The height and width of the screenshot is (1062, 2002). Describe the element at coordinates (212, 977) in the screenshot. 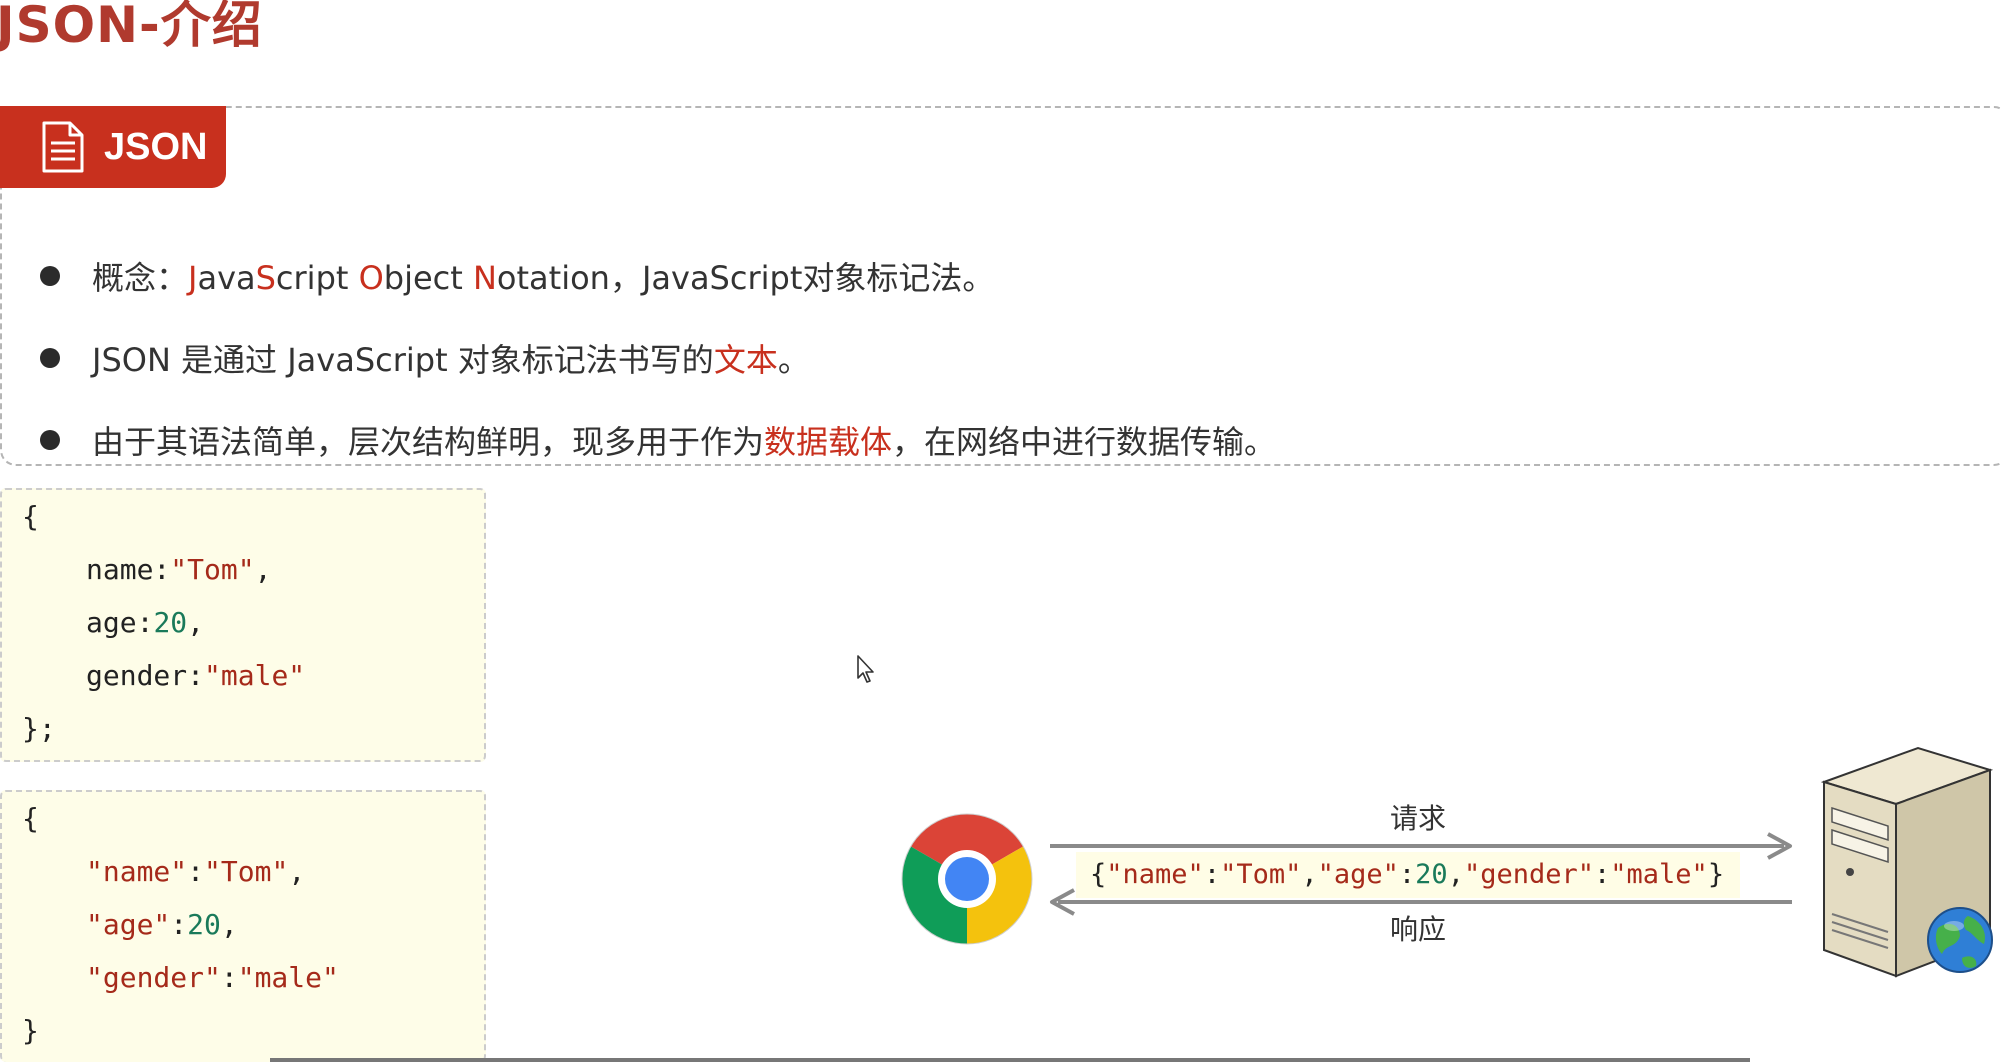

I see `code-line: "gender":"male"` at that location.